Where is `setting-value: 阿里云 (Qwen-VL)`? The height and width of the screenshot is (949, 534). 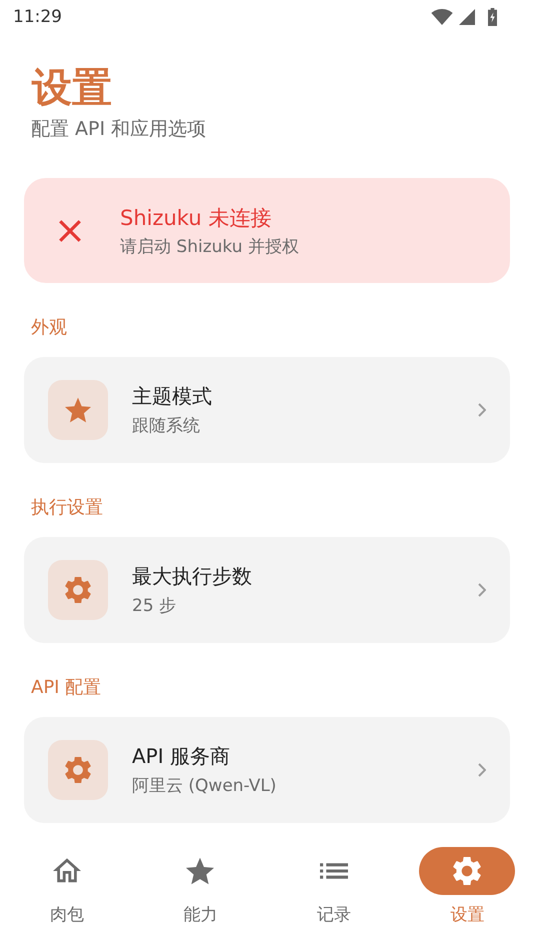
setting-value: 阿里云 (Qwen-VL) is located at coordinates (205, 786).